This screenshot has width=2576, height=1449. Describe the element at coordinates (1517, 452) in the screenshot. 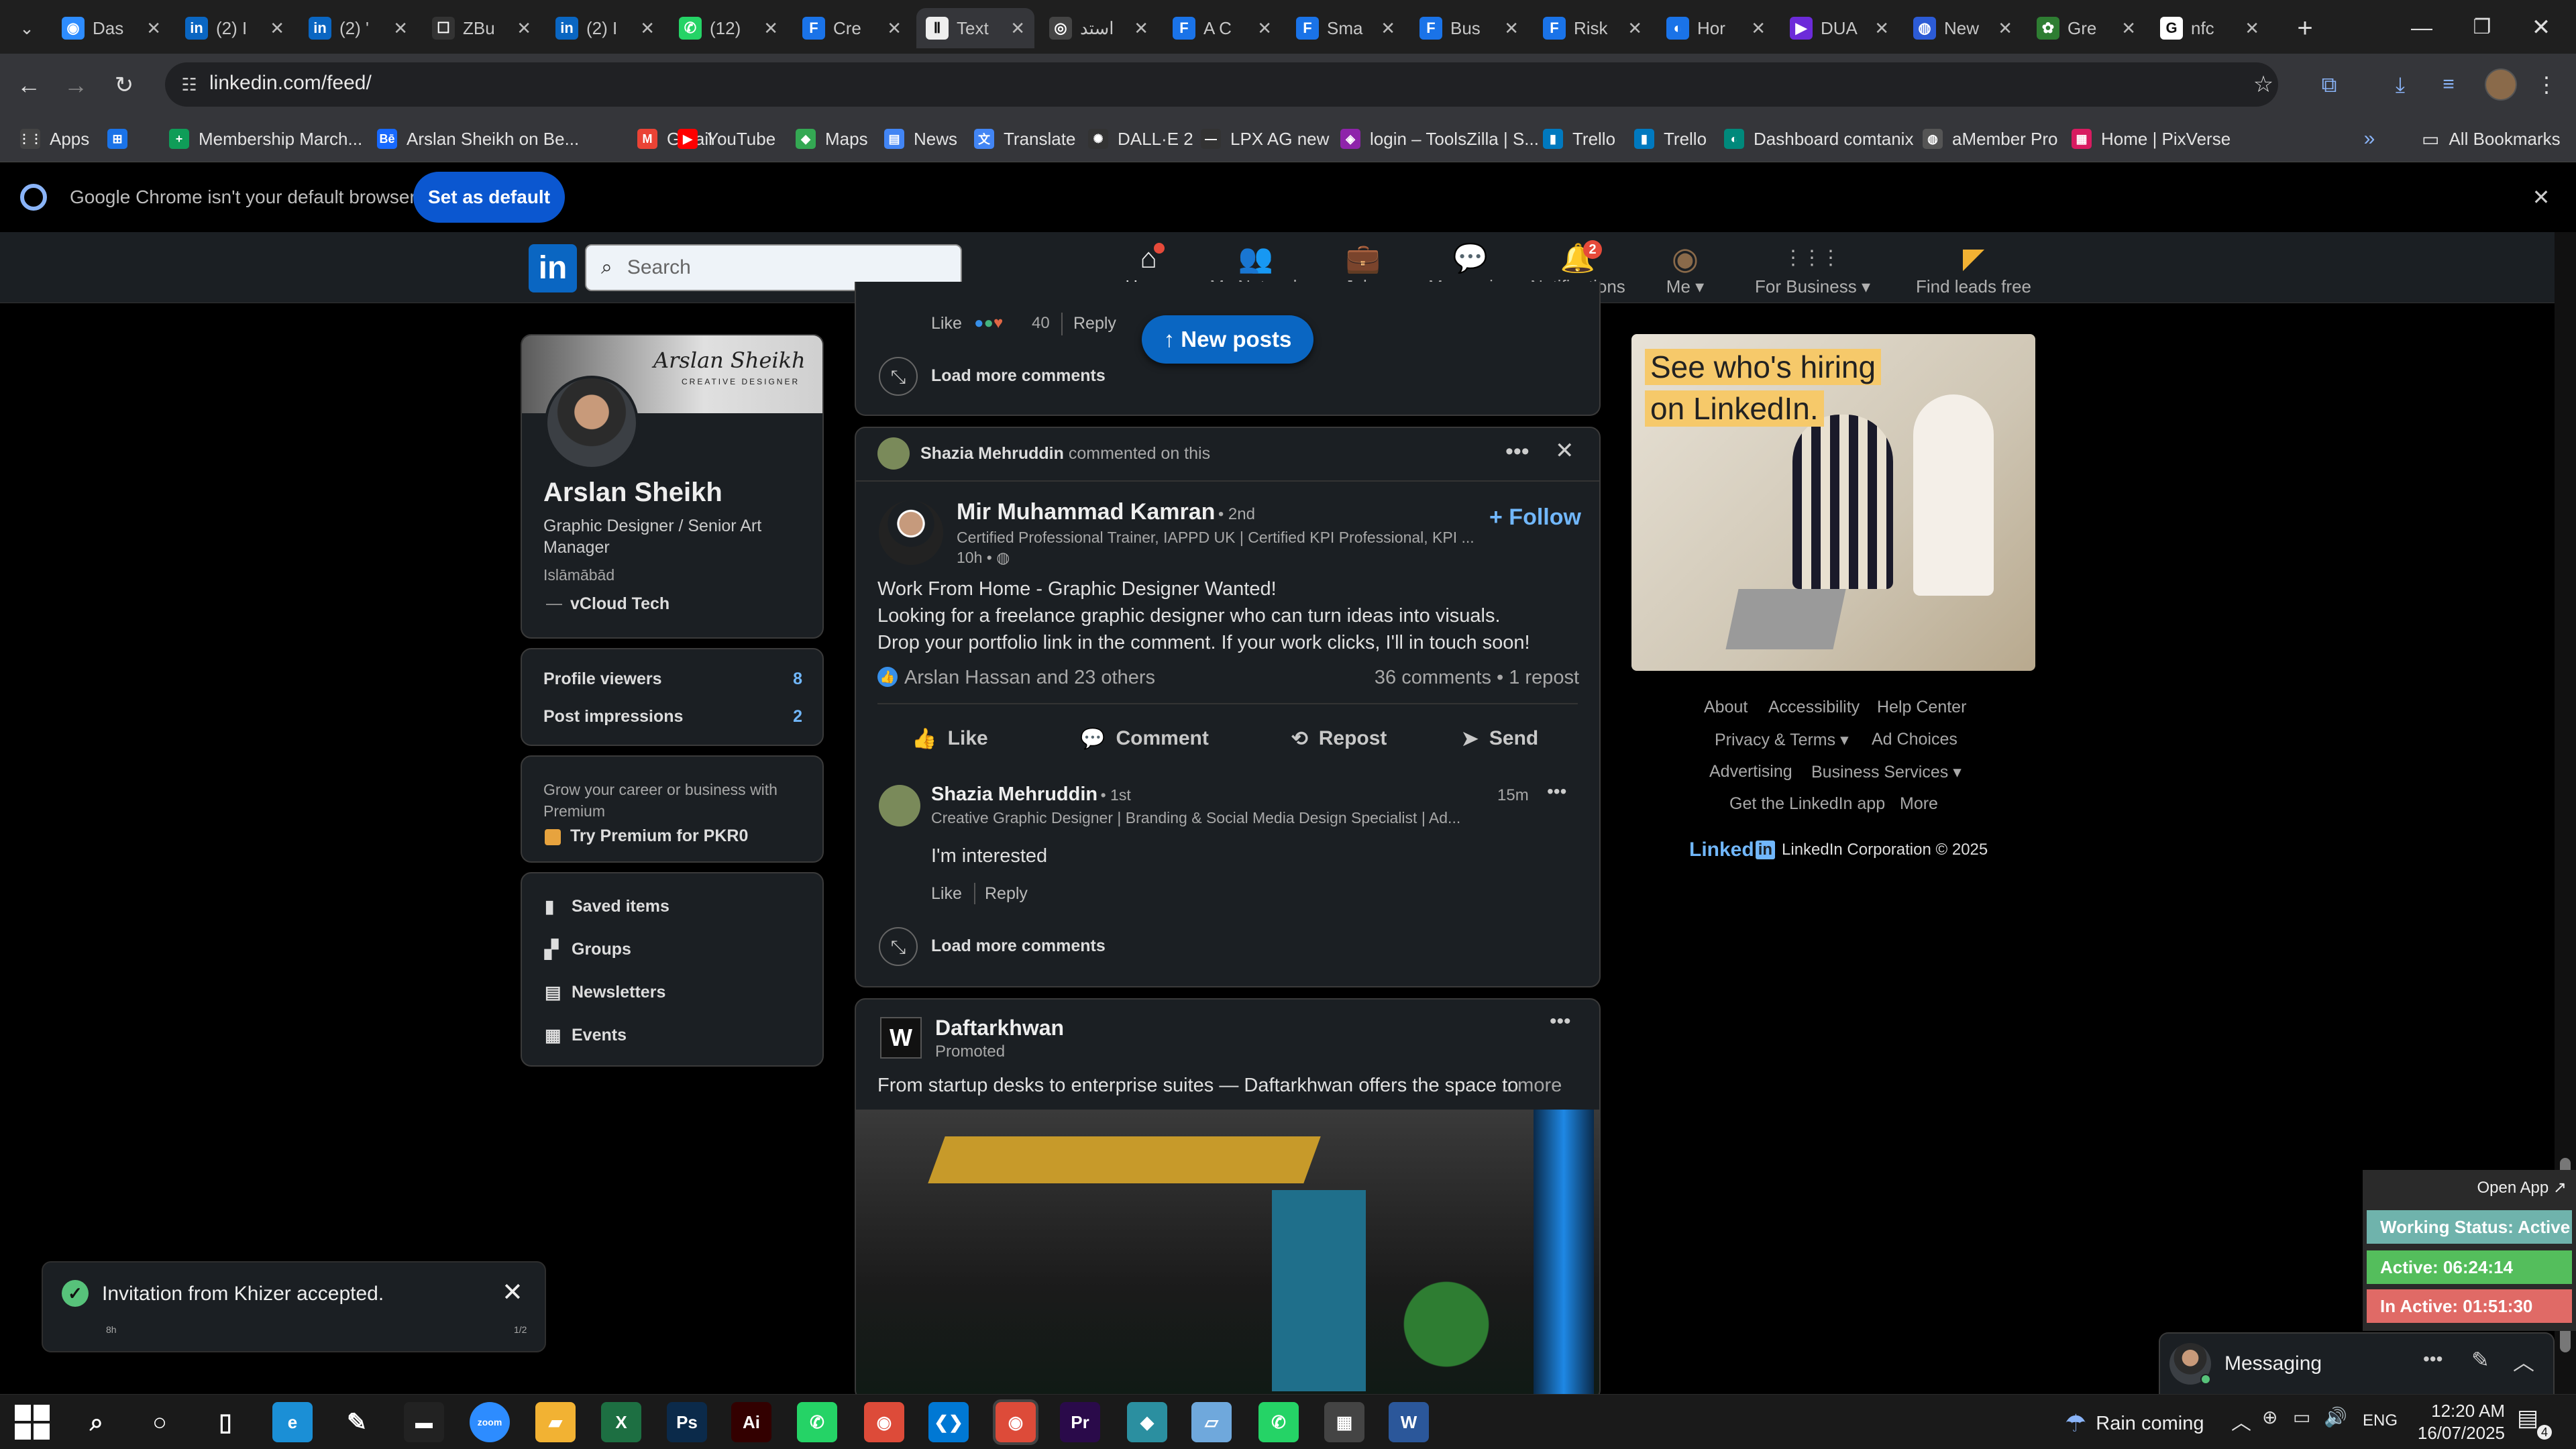

I see `post-more-icon: •••` at that location.